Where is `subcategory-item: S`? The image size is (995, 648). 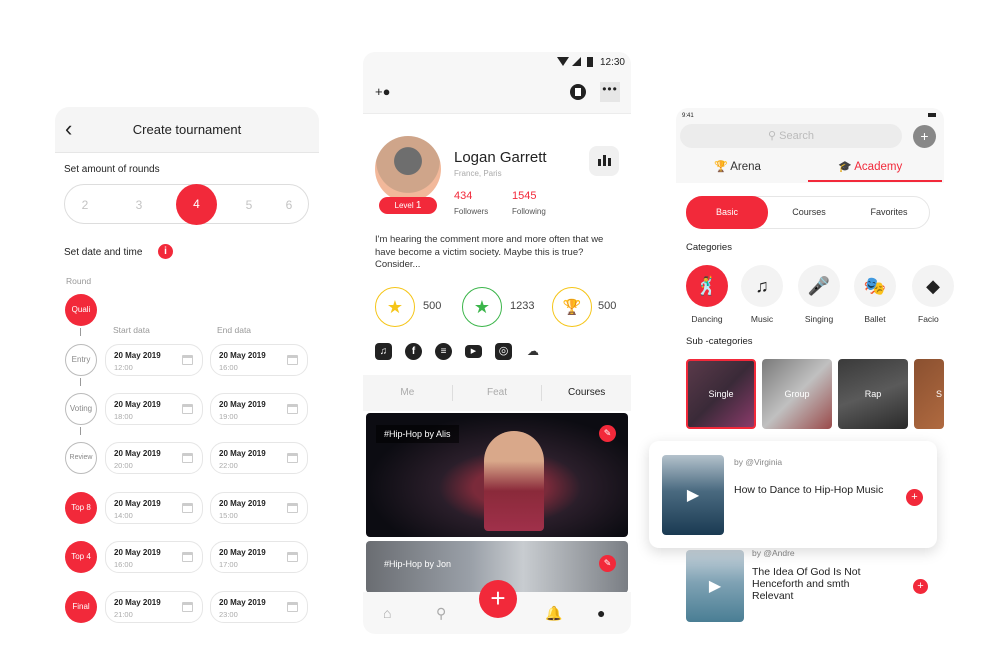 subcategory-item: S is located at coordinates (929, 394).